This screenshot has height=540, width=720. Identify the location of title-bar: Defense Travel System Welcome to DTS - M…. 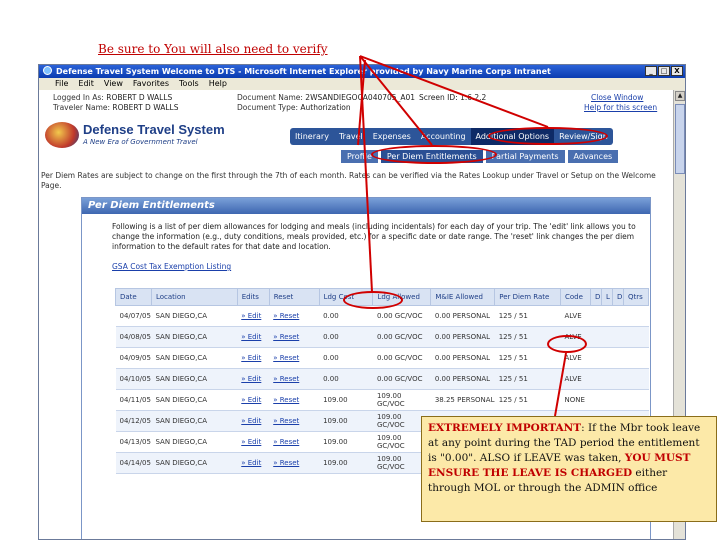
(362, 71).